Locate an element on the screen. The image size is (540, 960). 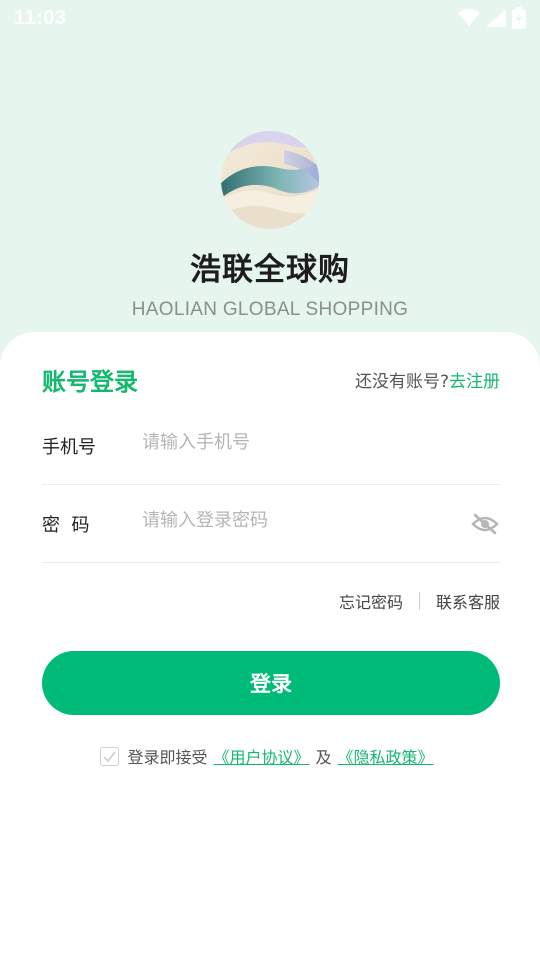
agreement-checkbox is located at coordinates (110, 756).